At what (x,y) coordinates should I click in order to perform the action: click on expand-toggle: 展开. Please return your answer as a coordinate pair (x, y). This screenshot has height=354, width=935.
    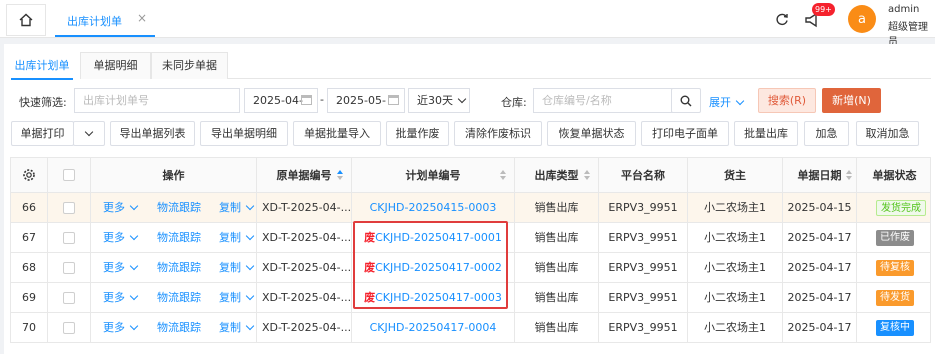
    Looking at the image, I should click on (727, 102).